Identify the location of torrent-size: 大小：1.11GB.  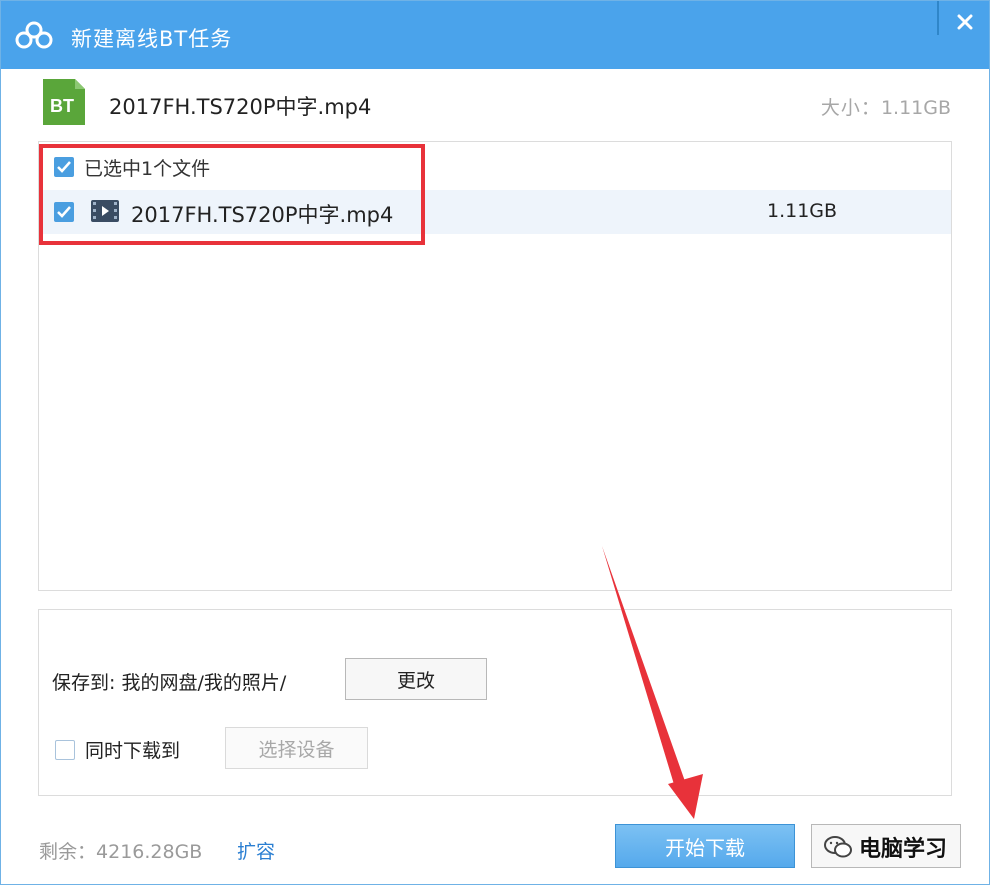
(886, 106).